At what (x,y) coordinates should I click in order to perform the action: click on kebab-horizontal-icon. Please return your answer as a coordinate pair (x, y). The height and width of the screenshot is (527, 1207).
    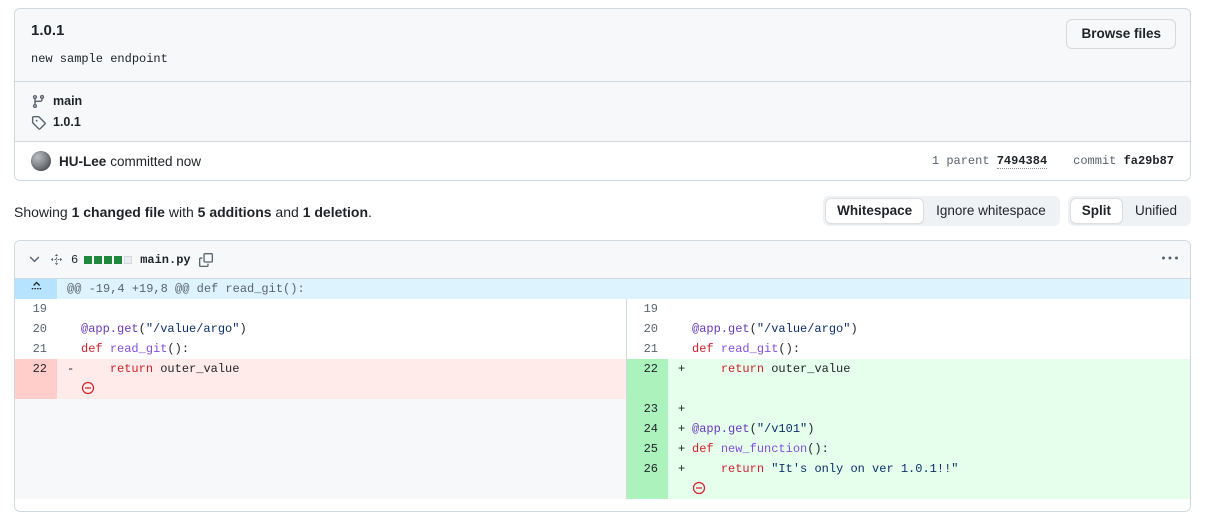
    Looking at the image, I should click on (1170, 259).